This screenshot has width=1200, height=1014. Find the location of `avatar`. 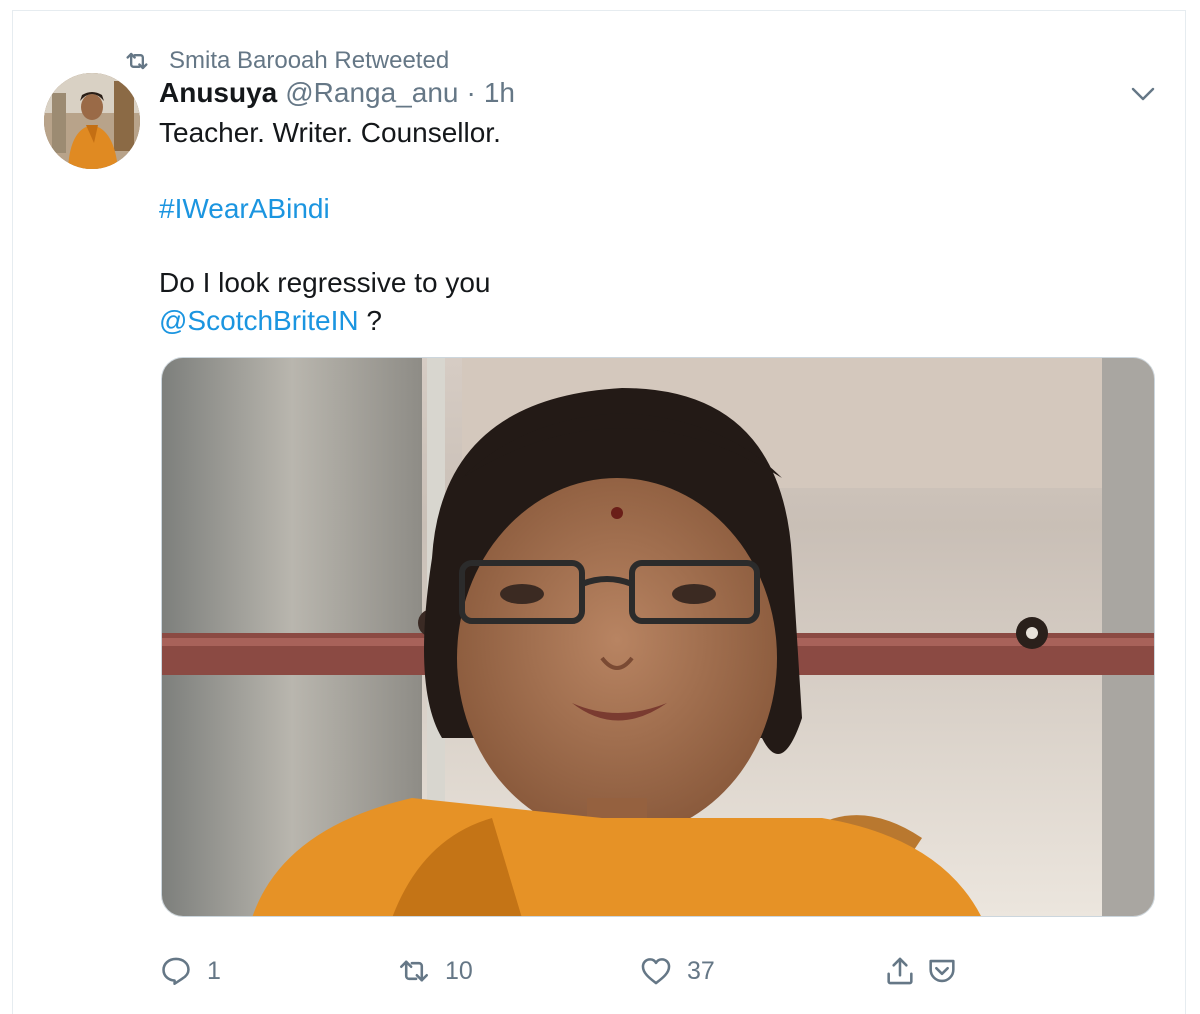

avatar is located at coordinates (92, 121).